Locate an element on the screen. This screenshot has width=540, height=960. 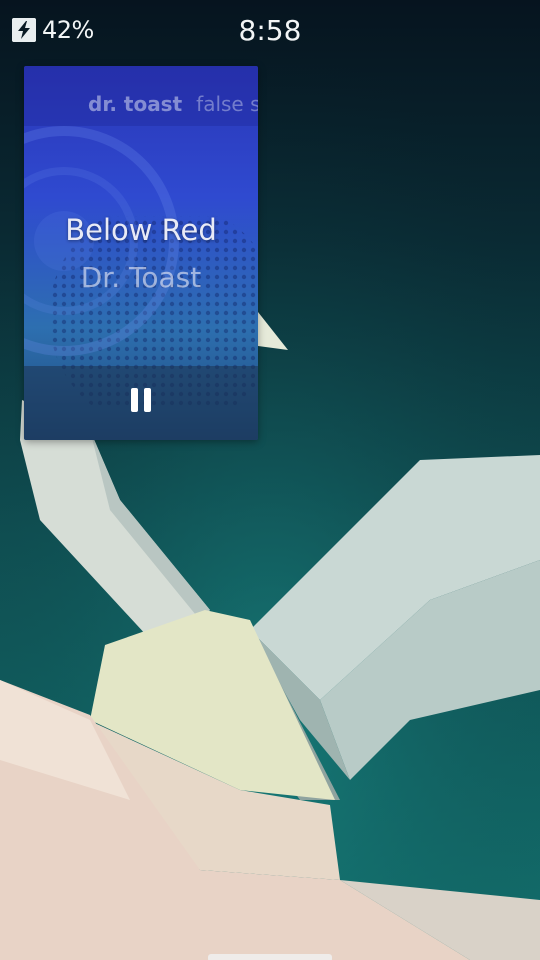
cover-artist-name: dr. toast is located at coordinates (135, 104).